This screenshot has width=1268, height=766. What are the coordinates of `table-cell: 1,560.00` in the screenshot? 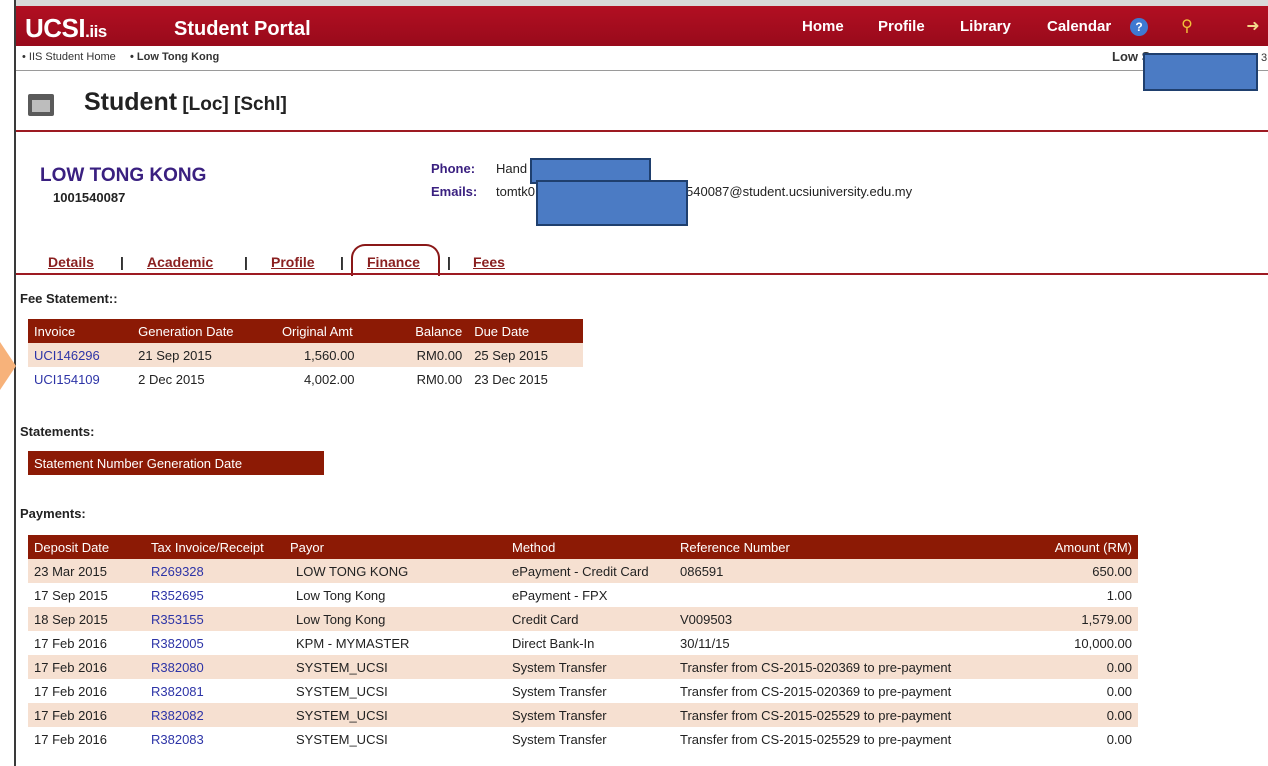 It's located at (332, 355).